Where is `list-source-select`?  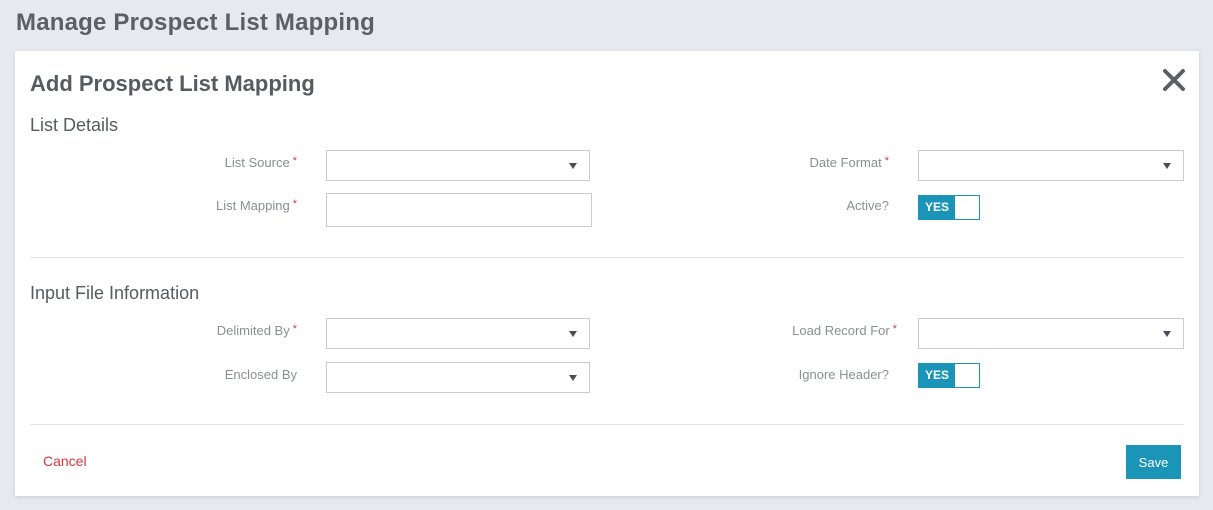
list-source-select is located at coordinates (458, 165).